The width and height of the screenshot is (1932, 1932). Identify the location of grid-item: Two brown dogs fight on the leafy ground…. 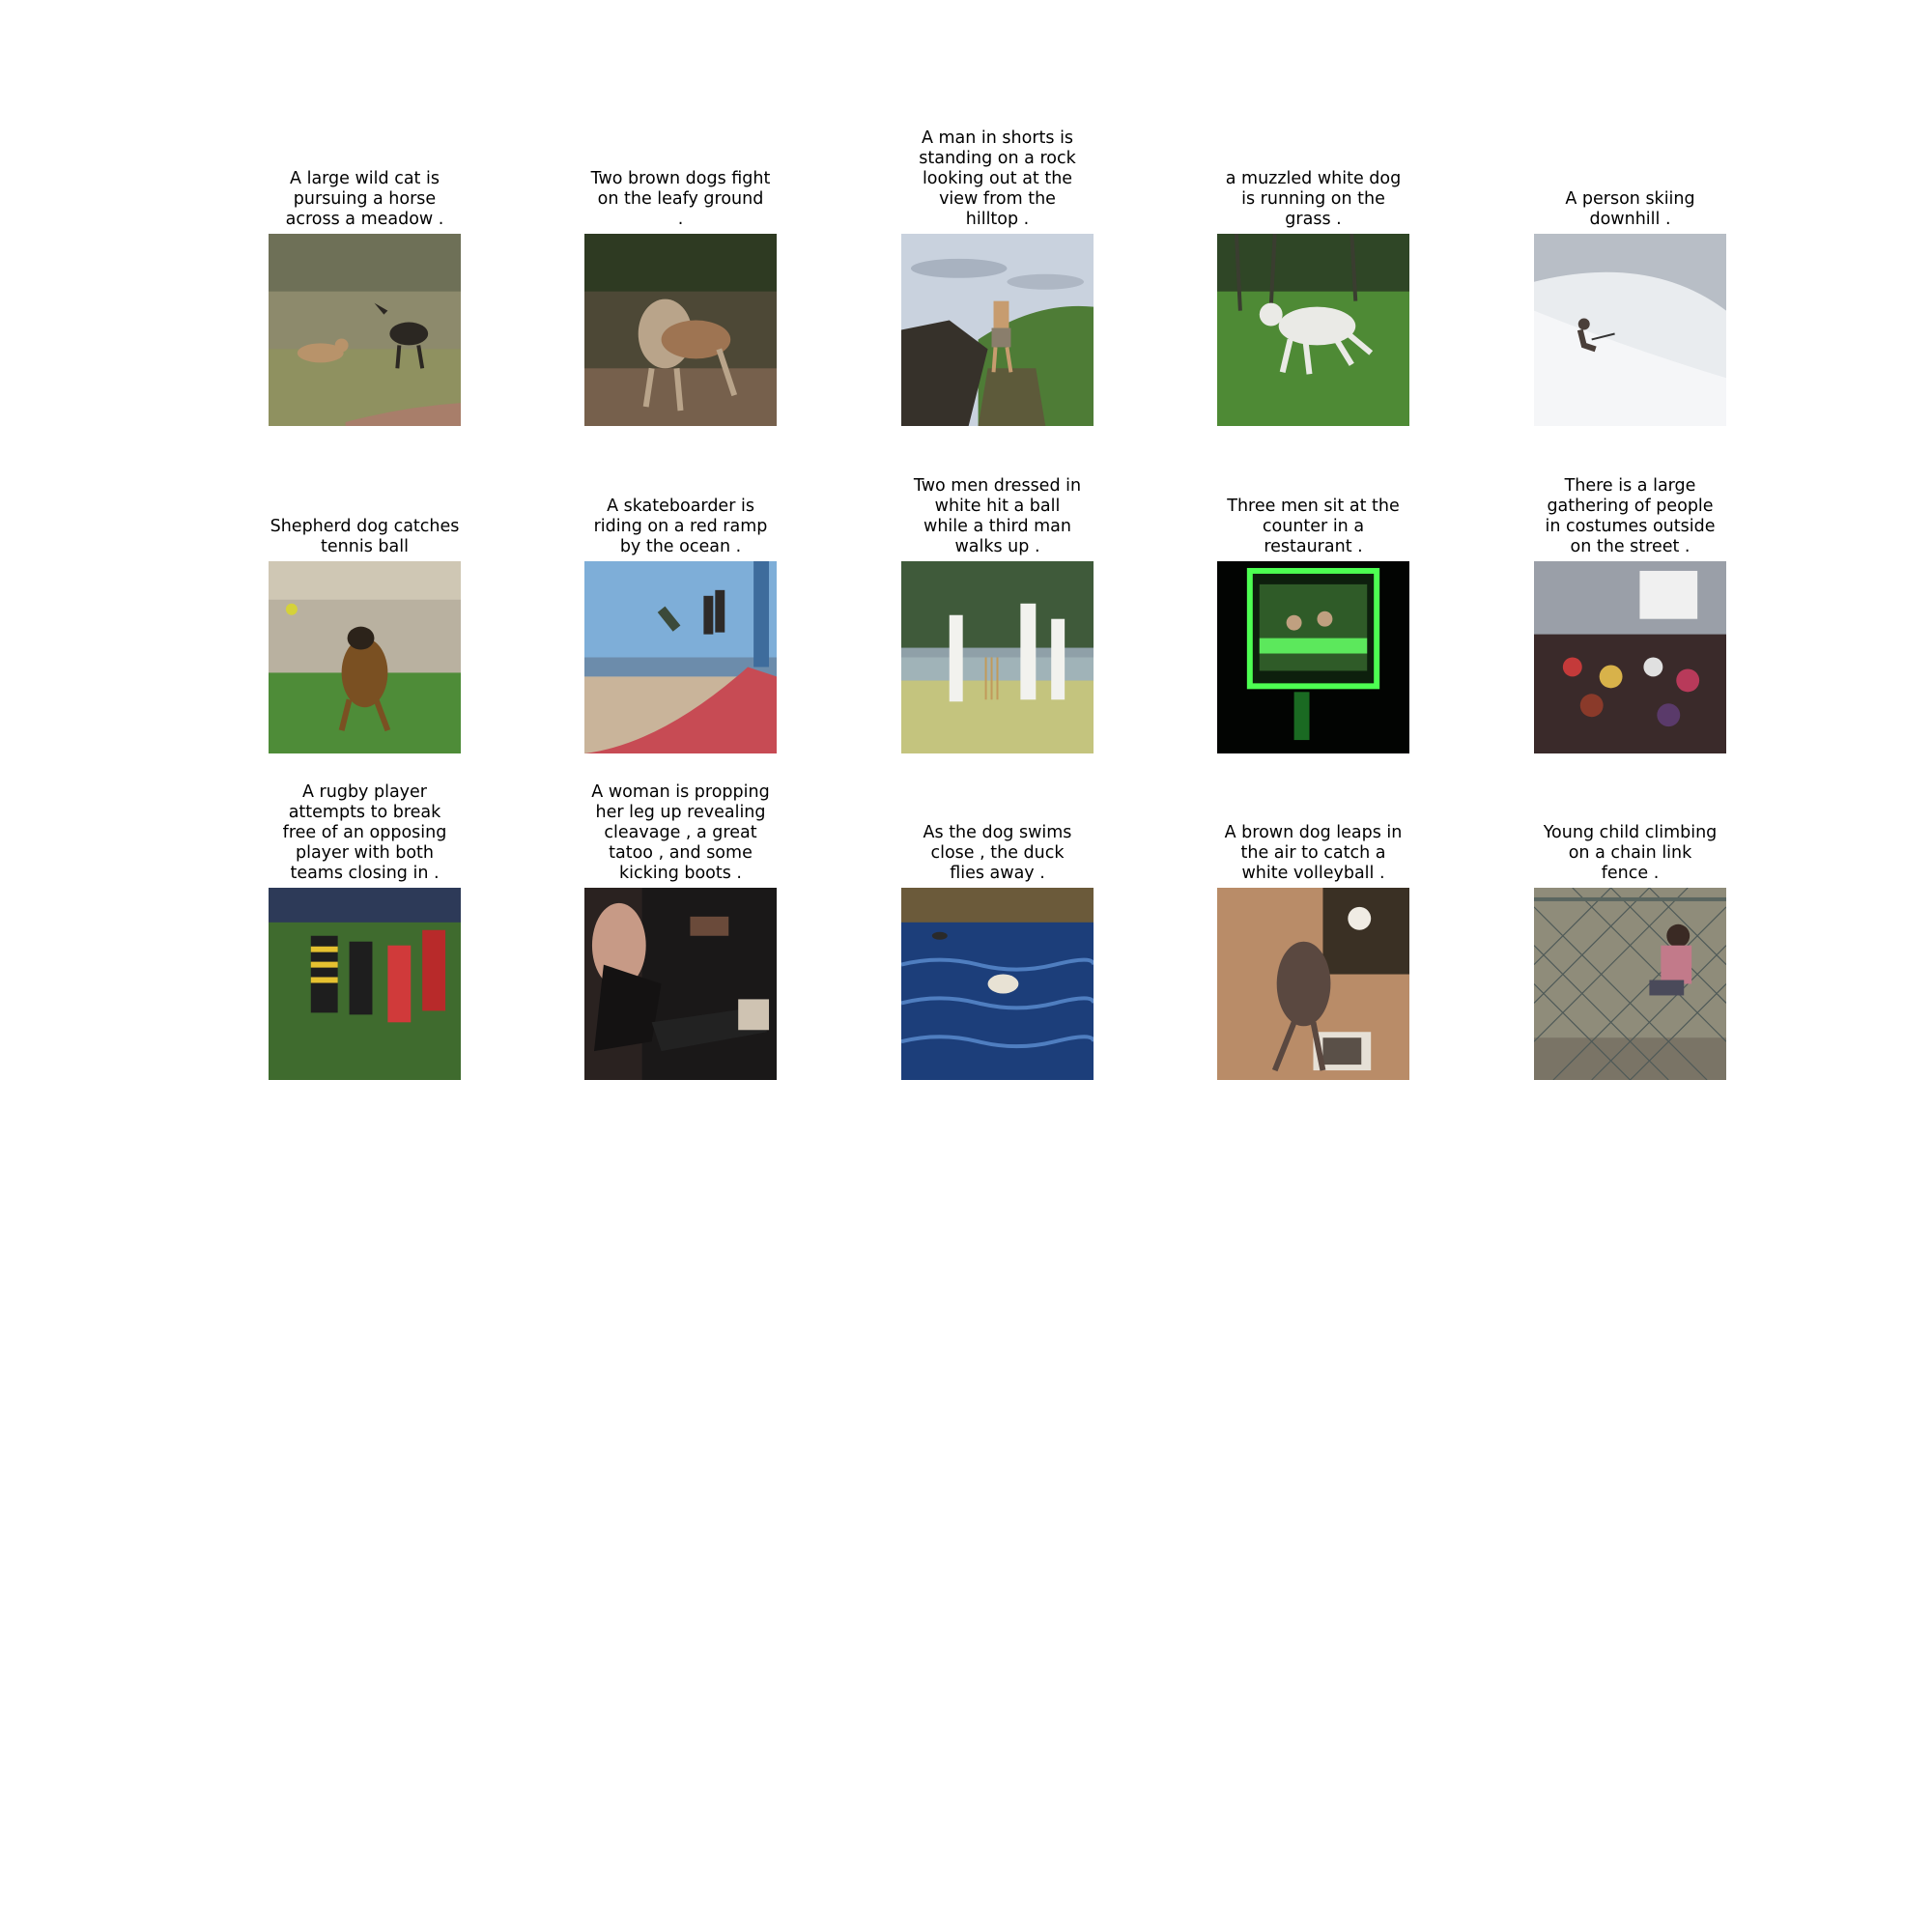
(680, 297).